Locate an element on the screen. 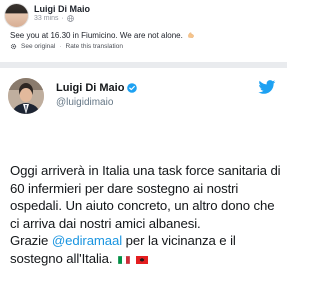 This screenshot has width=320, height=300. tweet-handle: @luigidimaio is located at coordinates (84, 102).